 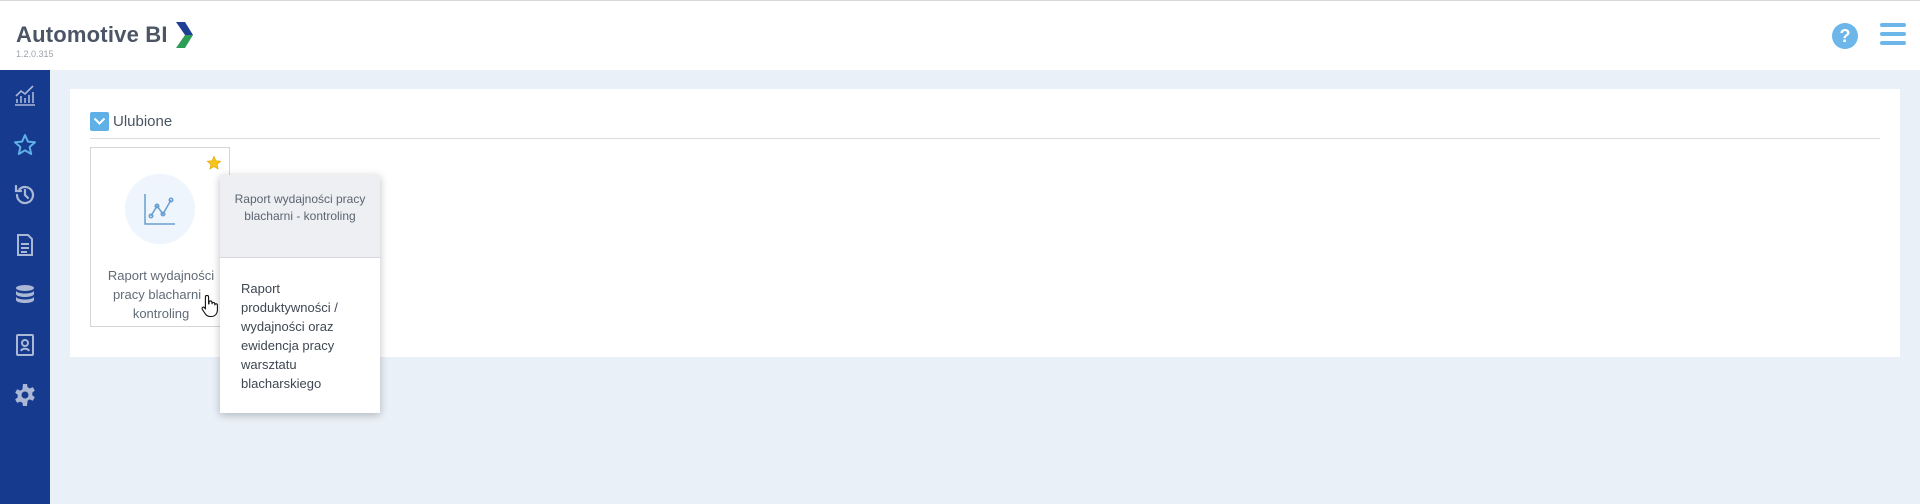 I want to click on app-version: 1.2.0.315, so click(x=35, y=54).